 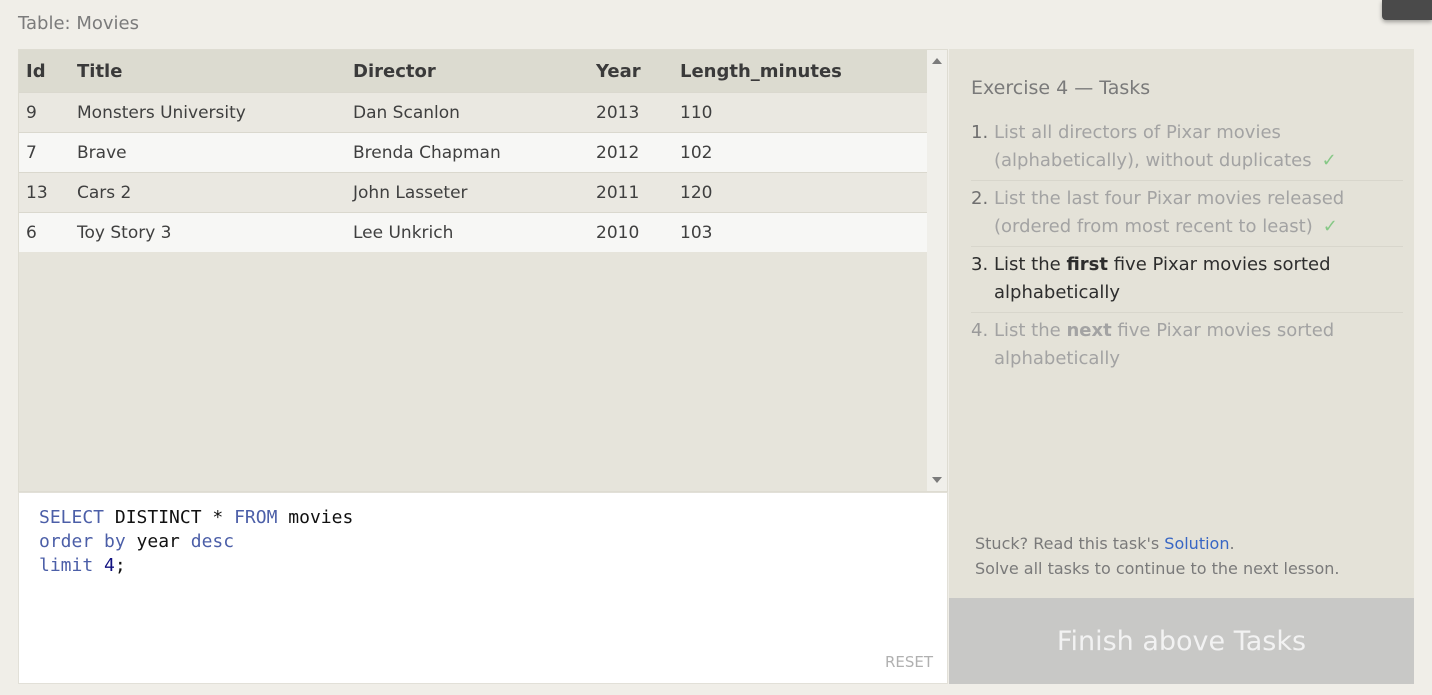 What do you see at coordinates (44, 232) in the screenshot?
I see `cell-id: 6` at bounding box center [44, 232].